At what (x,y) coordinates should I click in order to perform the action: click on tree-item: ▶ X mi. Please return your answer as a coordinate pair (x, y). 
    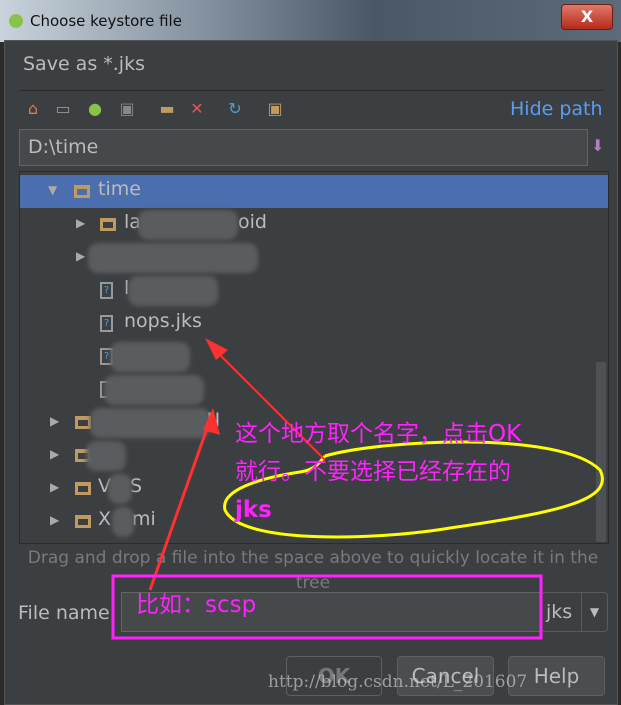
    Looking at the image, I should click on (314, 521).